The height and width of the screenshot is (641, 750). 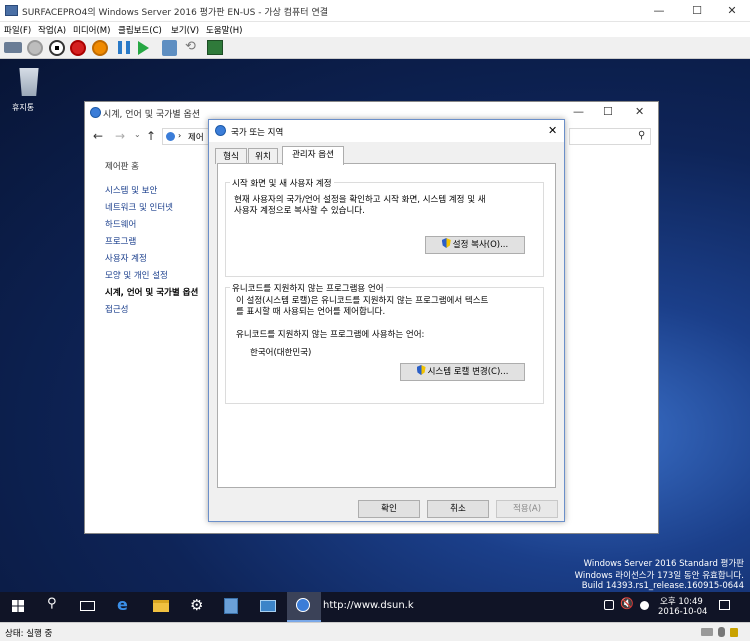 What do you see at coordinates (151, 136) in the screenshot?
I see `up-arrow-icon: ↑` at bounding box center [151, 136].